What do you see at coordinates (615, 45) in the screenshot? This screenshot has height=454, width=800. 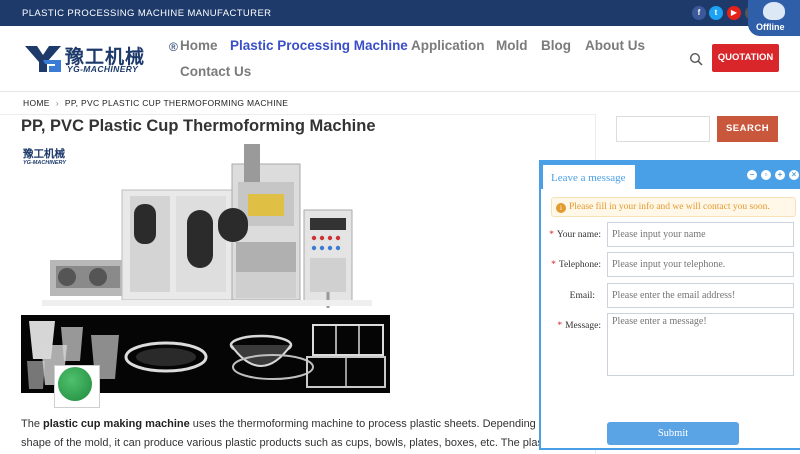 I see `nav-about-us: About Us` at bounding box center [615, 45].